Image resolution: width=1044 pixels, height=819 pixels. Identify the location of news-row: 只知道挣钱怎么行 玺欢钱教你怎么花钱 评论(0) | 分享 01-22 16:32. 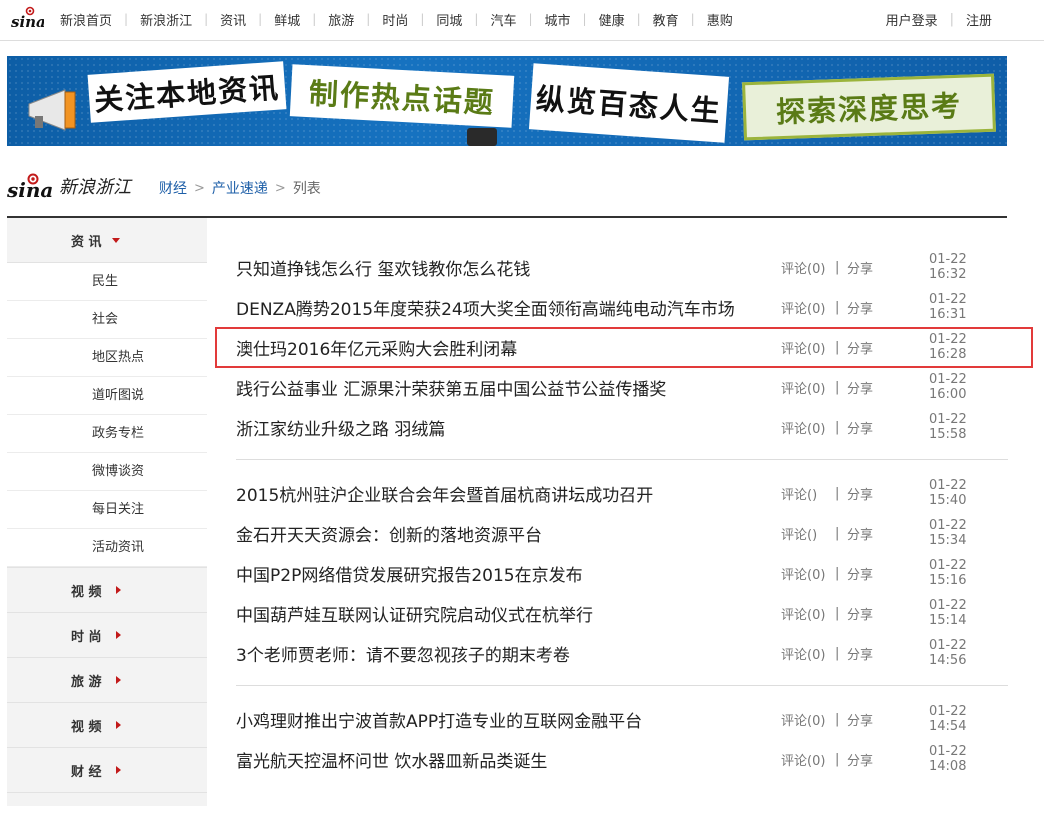
(622, 267).